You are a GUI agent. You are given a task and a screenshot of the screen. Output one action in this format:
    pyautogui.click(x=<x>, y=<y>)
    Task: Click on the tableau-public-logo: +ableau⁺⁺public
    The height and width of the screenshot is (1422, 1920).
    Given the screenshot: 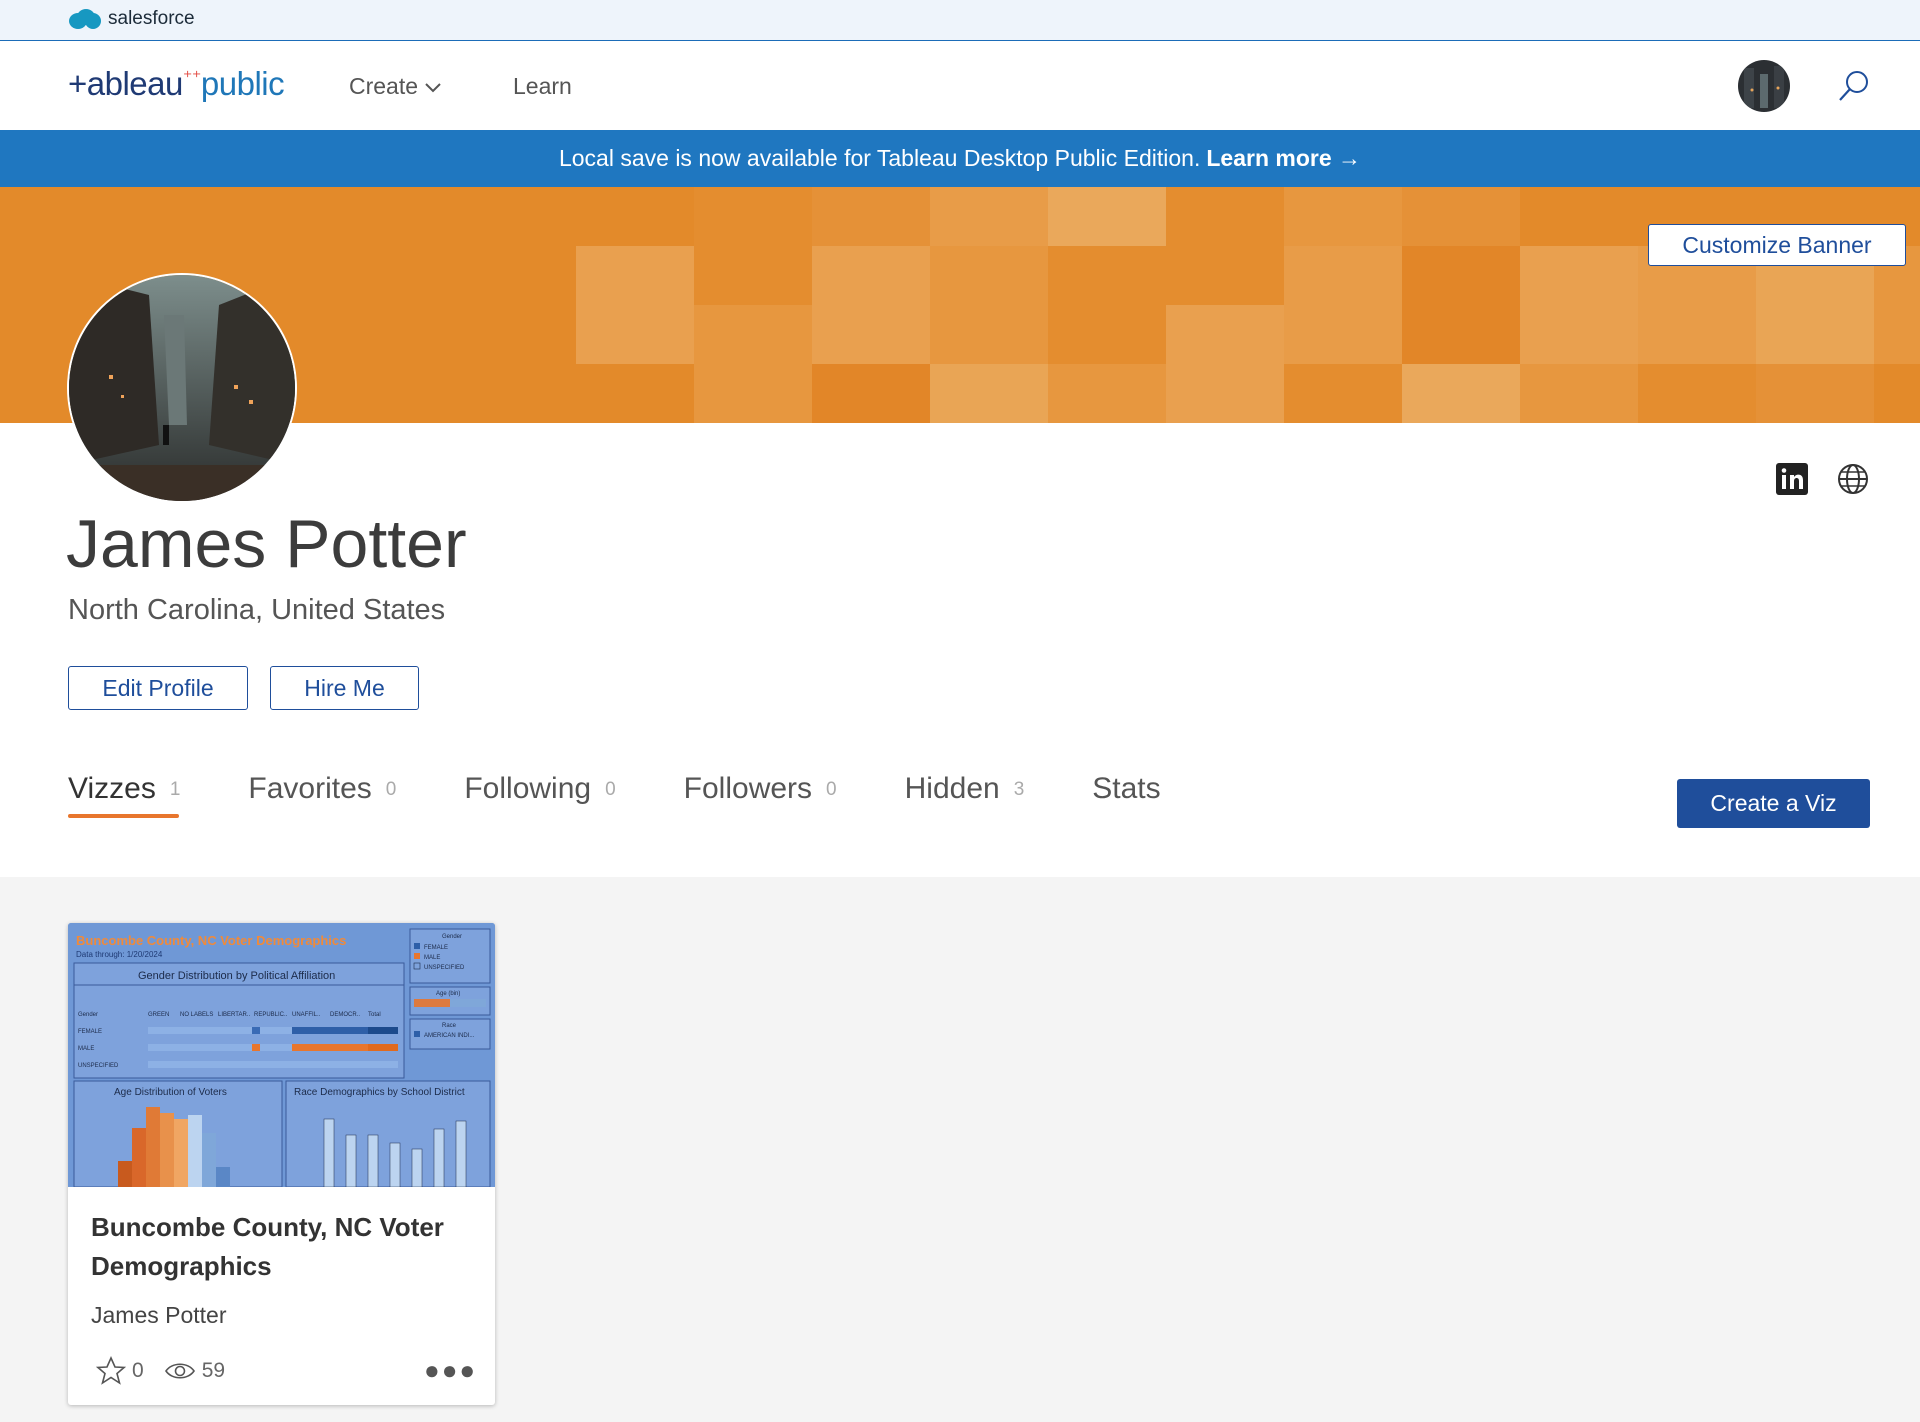 What is the action you would take?
    pyautogui.click(x=176, y=84)
    